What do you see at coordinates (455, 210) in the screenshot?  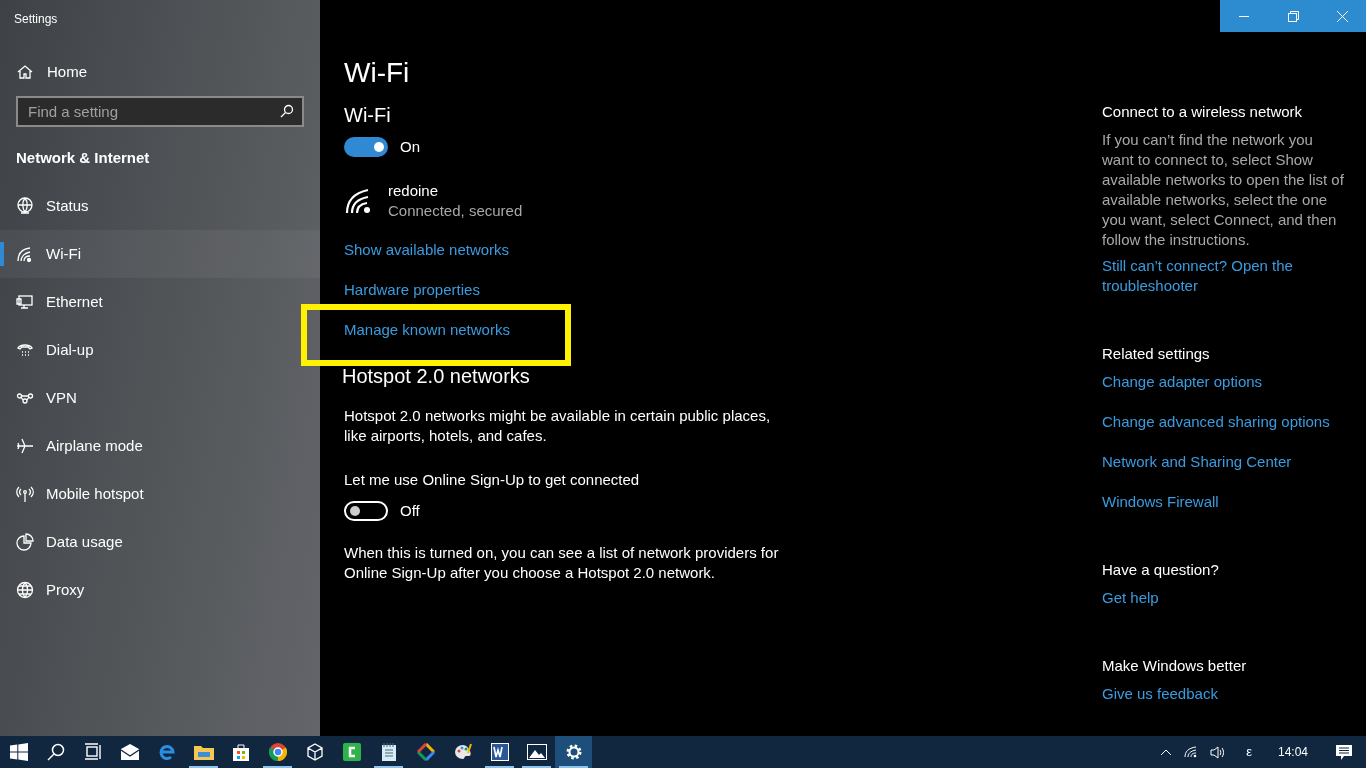 I see `network-status: Connected, secured` at bounding box center [455, 210].